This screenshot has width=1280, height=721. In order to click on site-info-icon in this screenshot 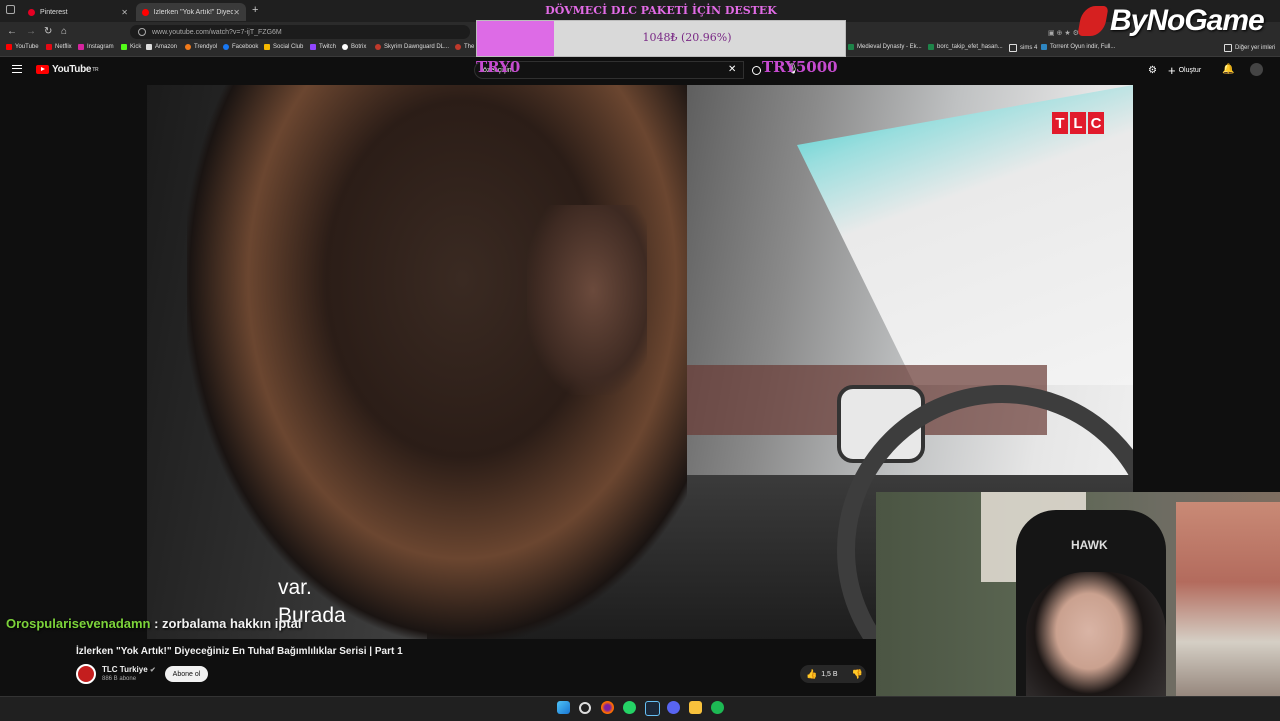, I will do `click(142, 32)`.